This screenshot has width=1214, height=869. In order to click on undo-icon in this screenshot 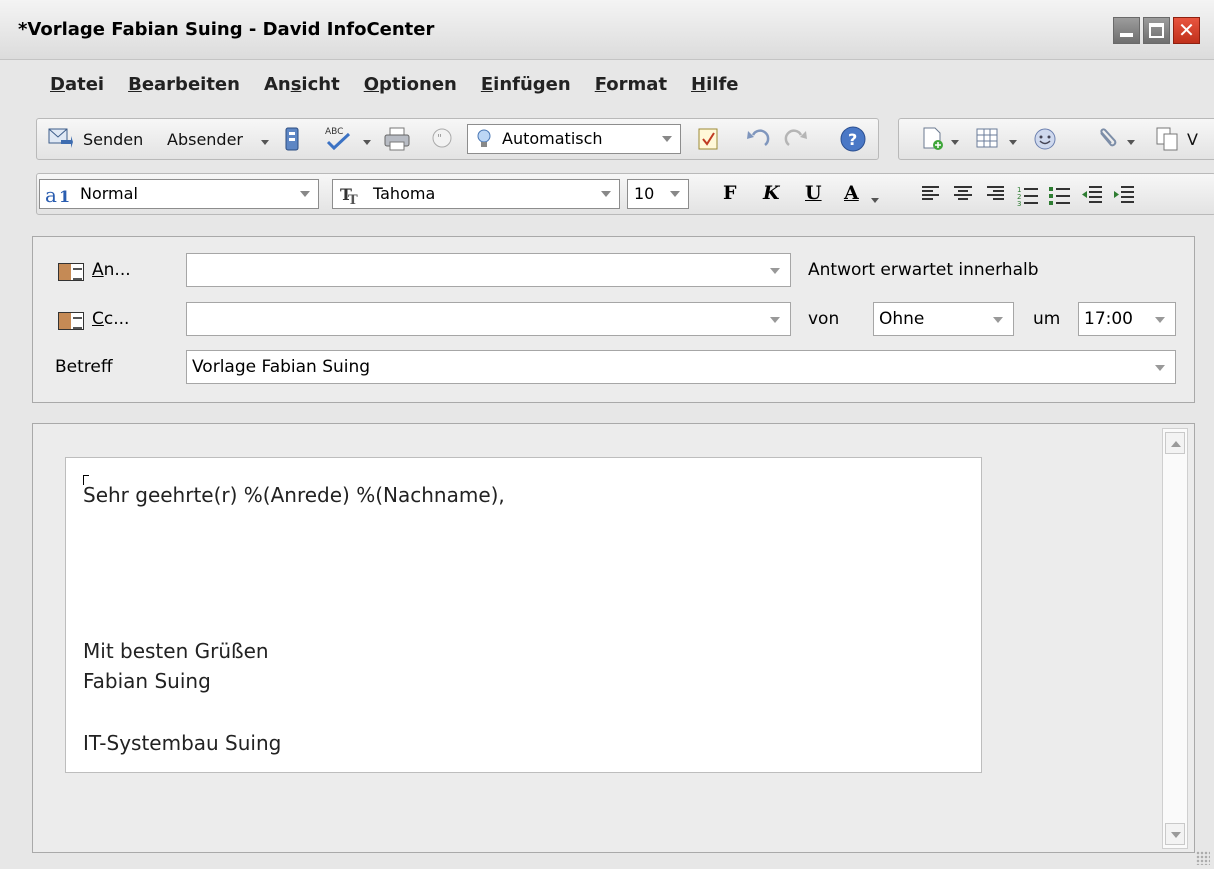, I will do `click(758, 138)`.